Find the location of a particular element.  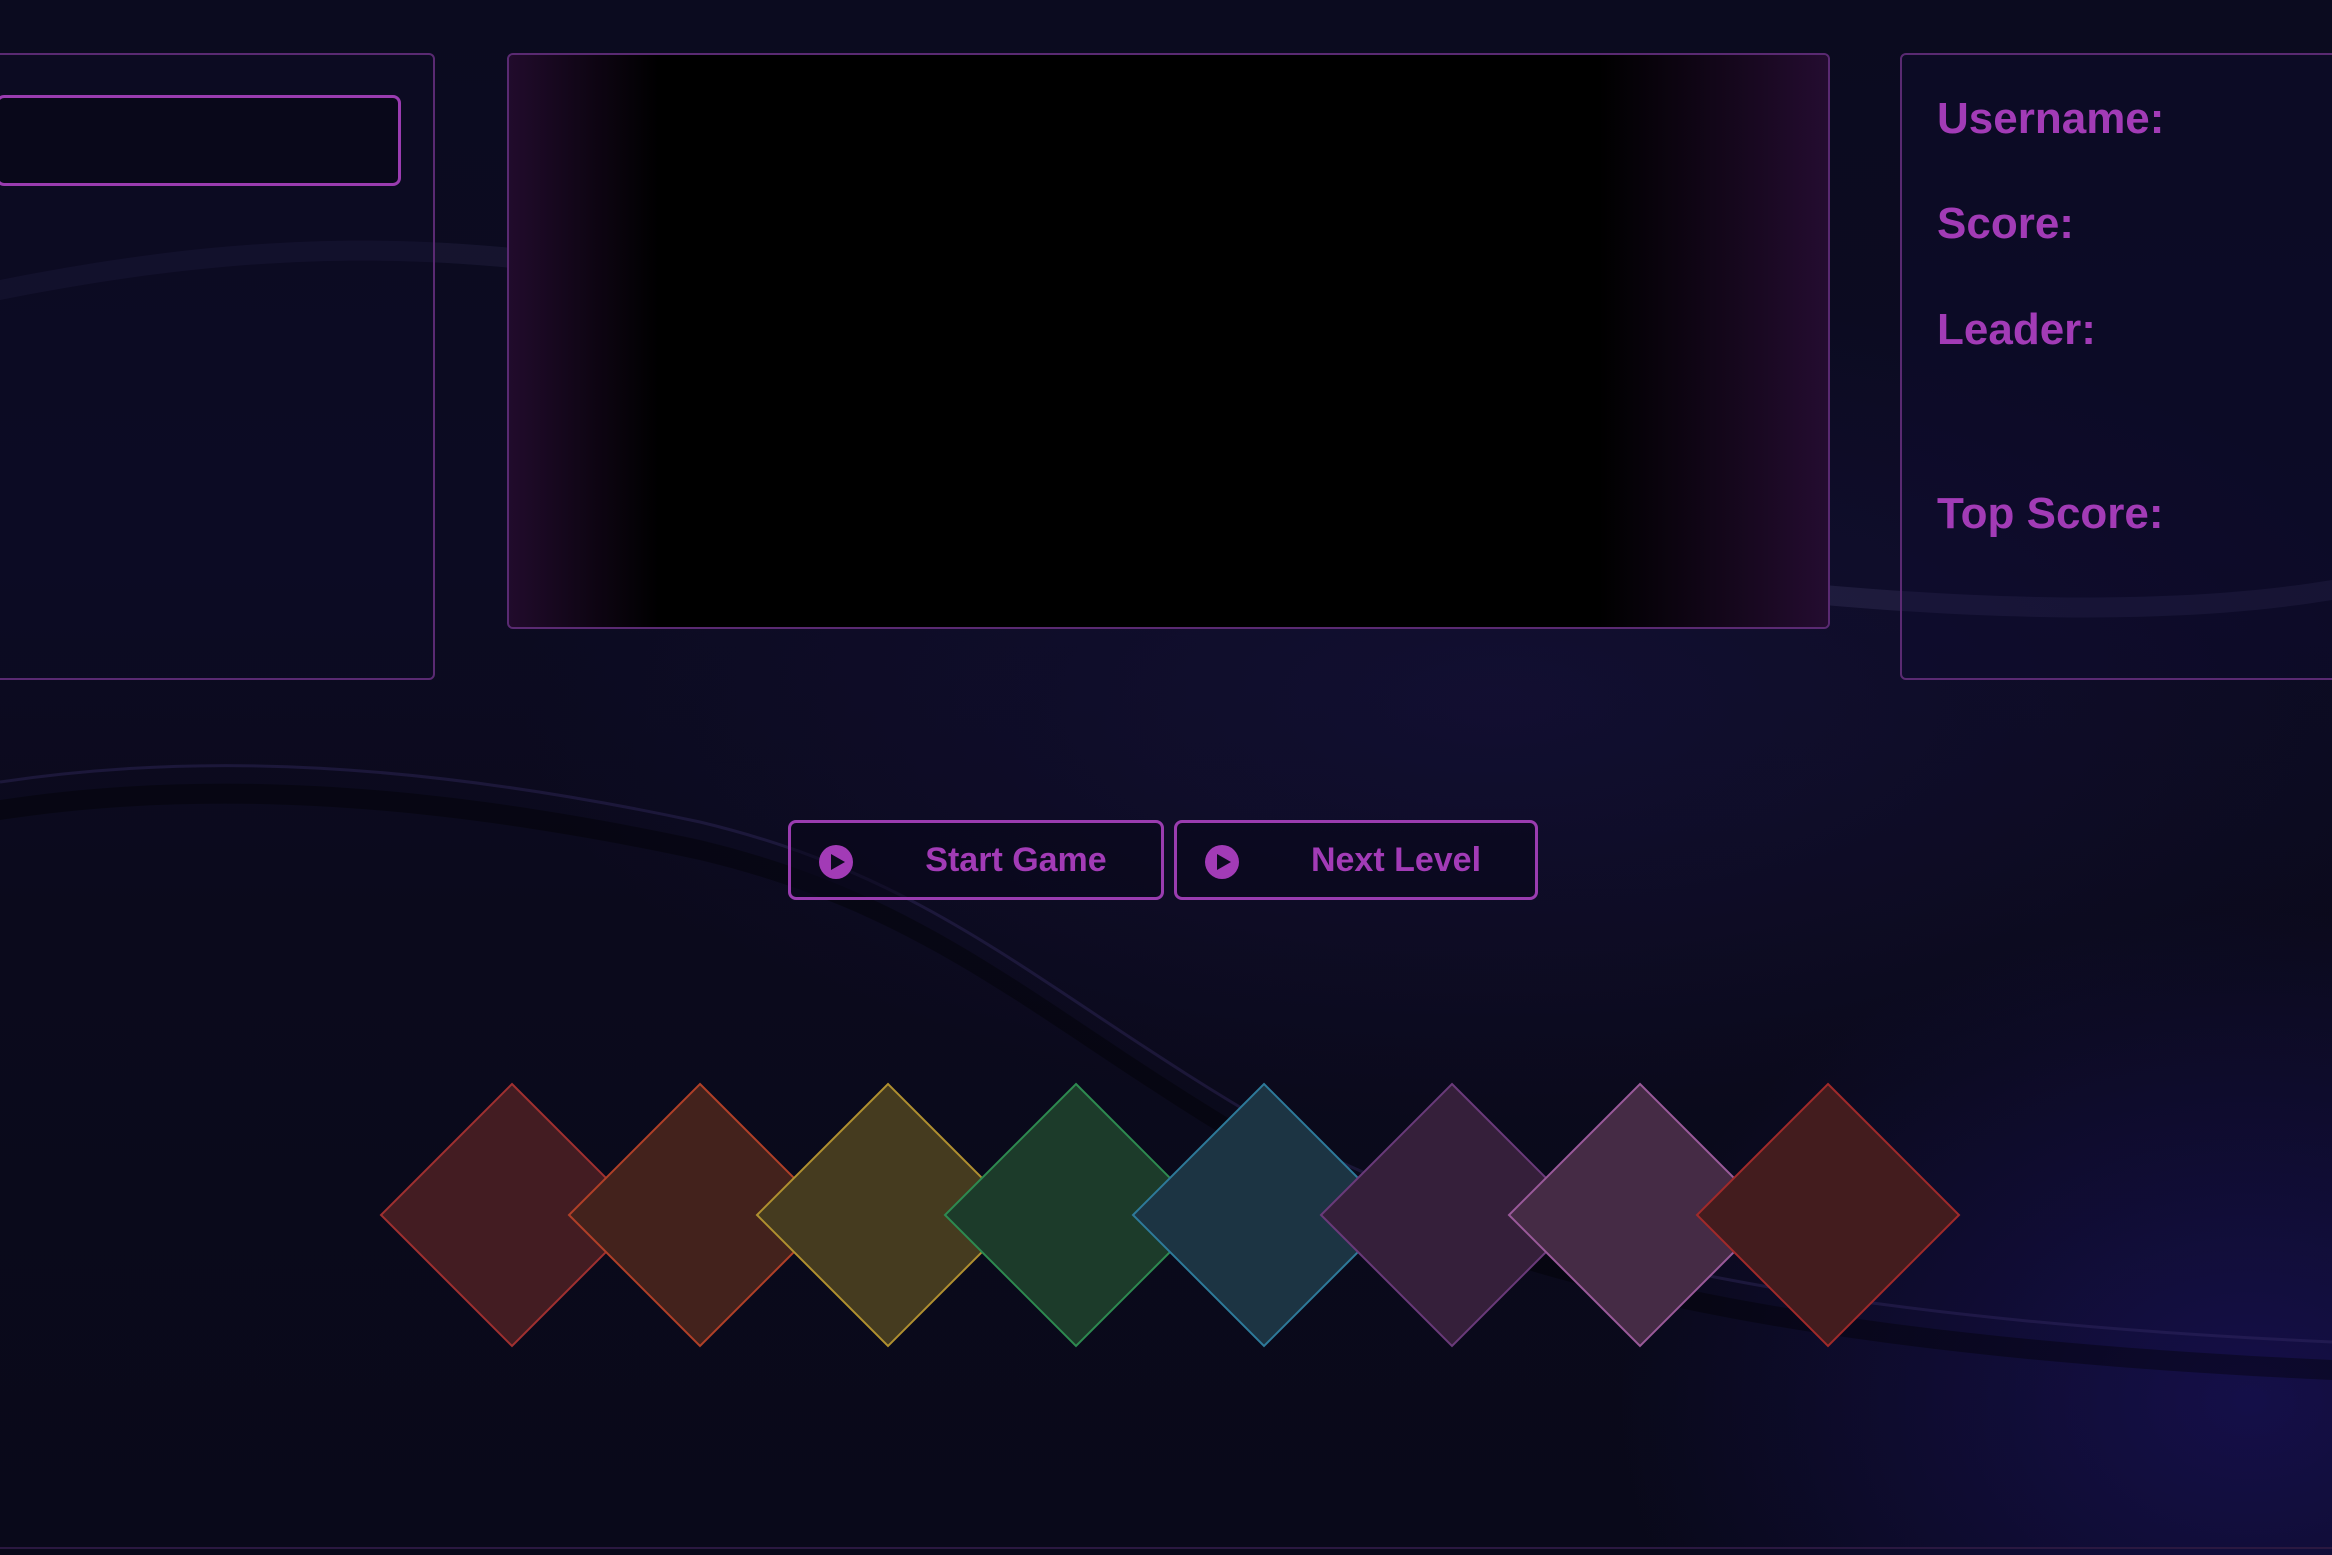

top-score-label: Top Score: is located at coordinates (2050, 513).